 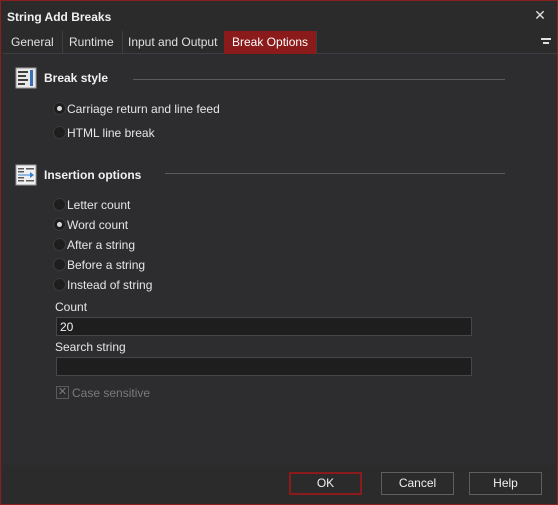 What do you see at coordinates (59, 264) in the screenshot?
I see `radio-before-string-indicator` at bounding box center [59, 264].